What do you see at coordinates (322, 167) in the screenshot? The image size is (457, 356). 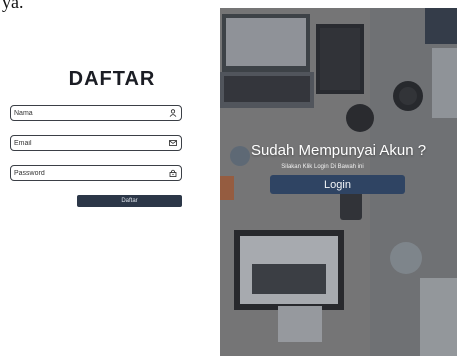 I see `login-subtext: Silakan Klik Login Di Bawah ini` at bounding box center [322, 167].